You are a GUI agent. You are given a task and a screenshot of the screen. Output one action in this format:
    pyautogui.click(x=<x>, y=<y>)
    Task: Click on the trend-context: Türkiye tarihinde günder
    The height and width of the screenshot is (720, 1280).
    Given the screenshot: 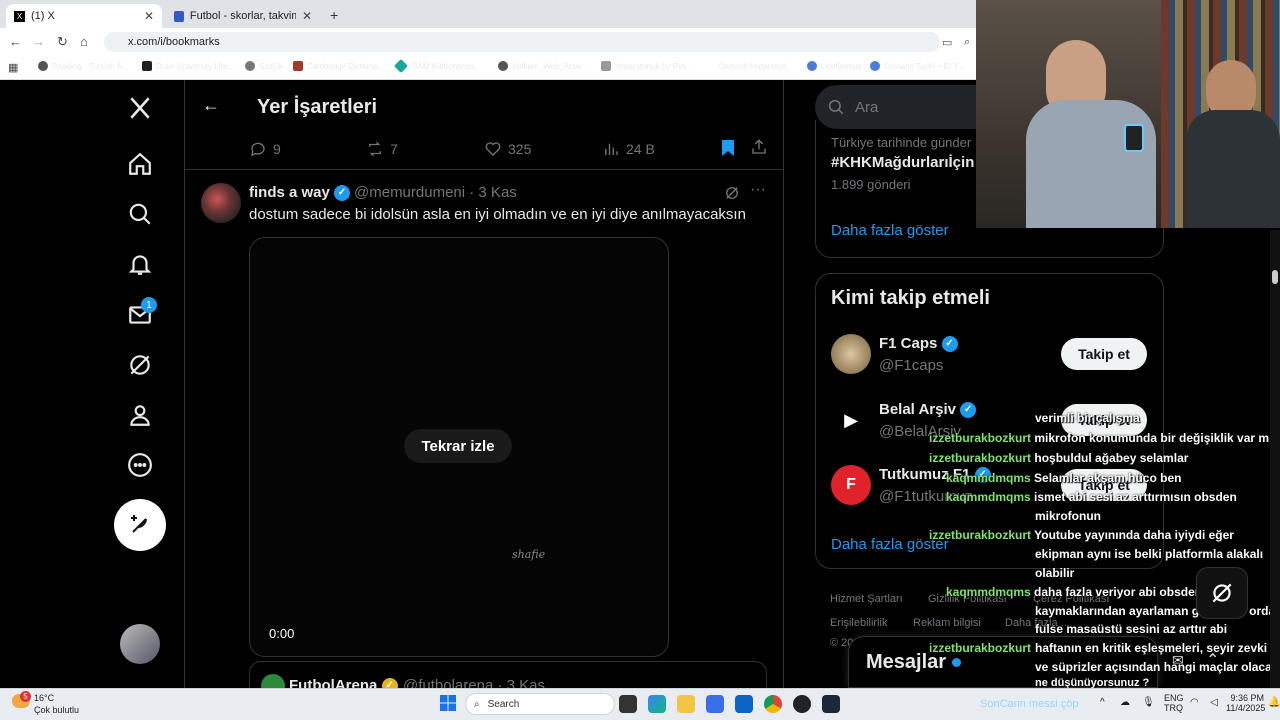 What is the action you would take?
    pyautogui.click(x=901, y=142)
    